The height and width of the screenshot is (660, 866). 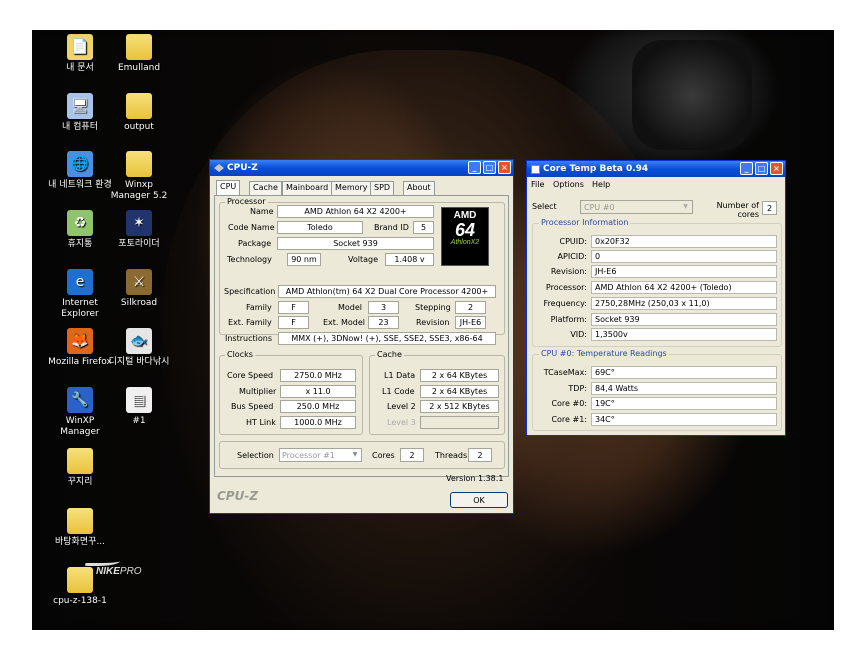 What do you see at coordinates (318, 422) in the screenshot?
I see `htlink-value: 1000.0 MHz` at bounding box center [318, 422].